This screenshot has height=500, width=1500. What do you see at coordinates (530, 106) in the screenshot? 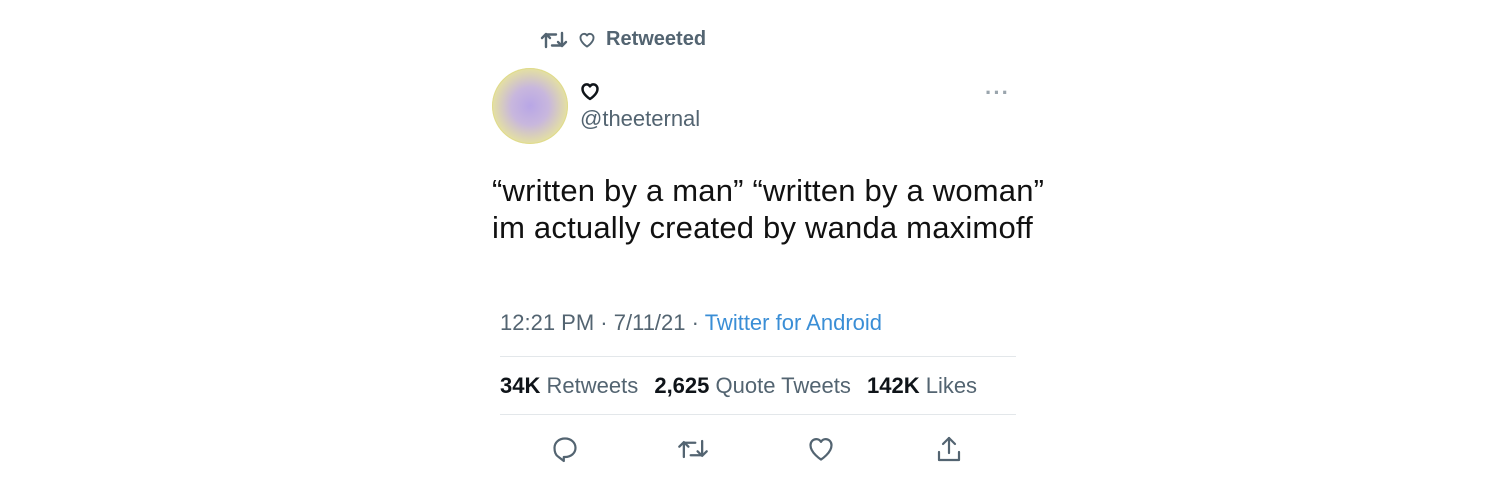
I see `avatar` at bounding box center [530, 106].